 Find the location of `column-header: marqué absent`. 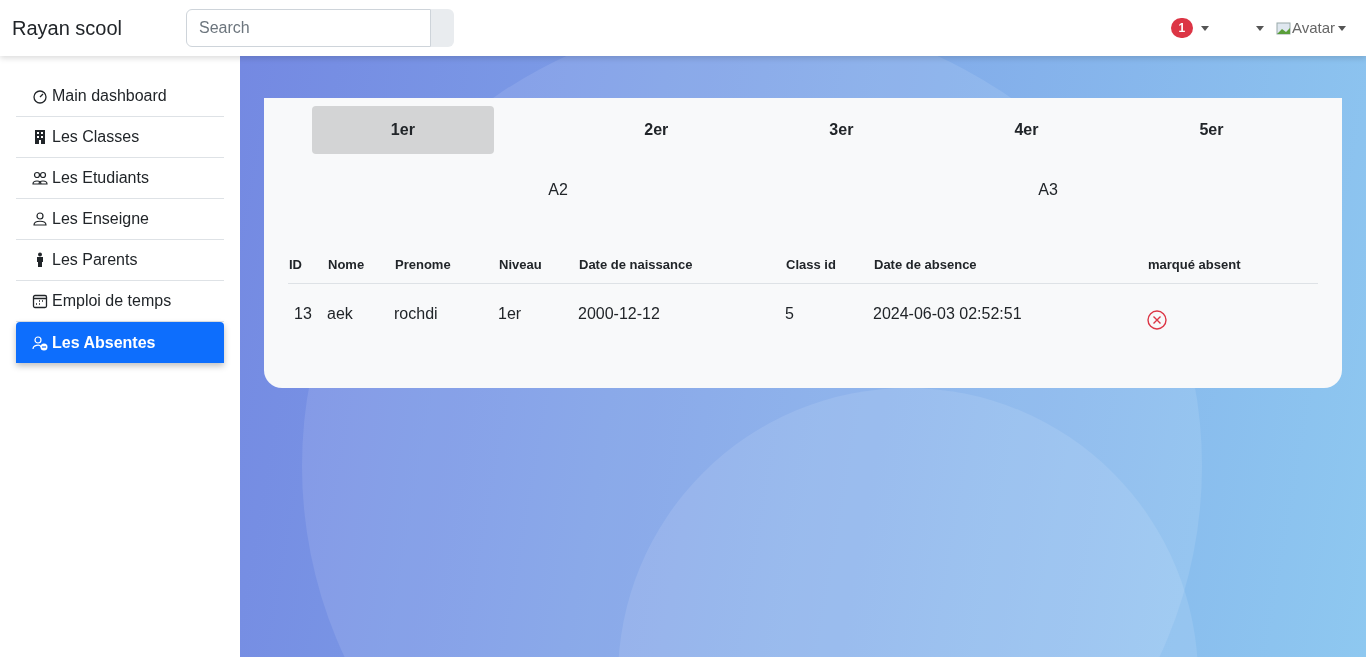

column-header: marqué absent is located at coordinates (1194, 264).